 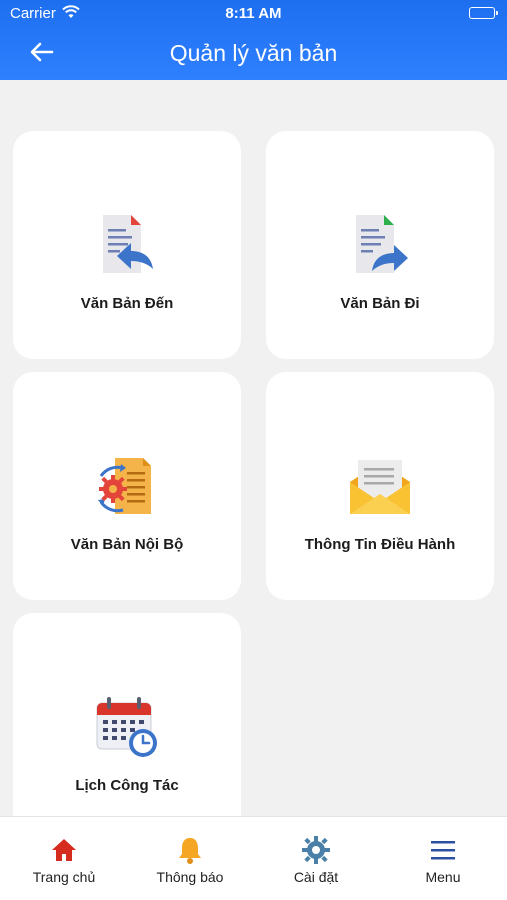 What do you see at coordinates (316, 850) in the screenshot?
I see `gear-icon` at bounding box center [316, 850].